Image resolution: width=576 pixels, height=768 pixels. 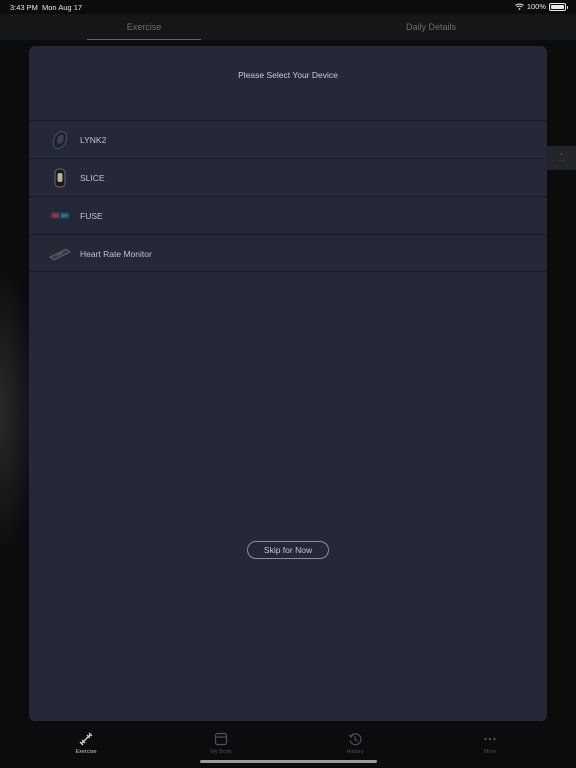 I want to click on status-indicators: 100%, so click(x=541, y=6).